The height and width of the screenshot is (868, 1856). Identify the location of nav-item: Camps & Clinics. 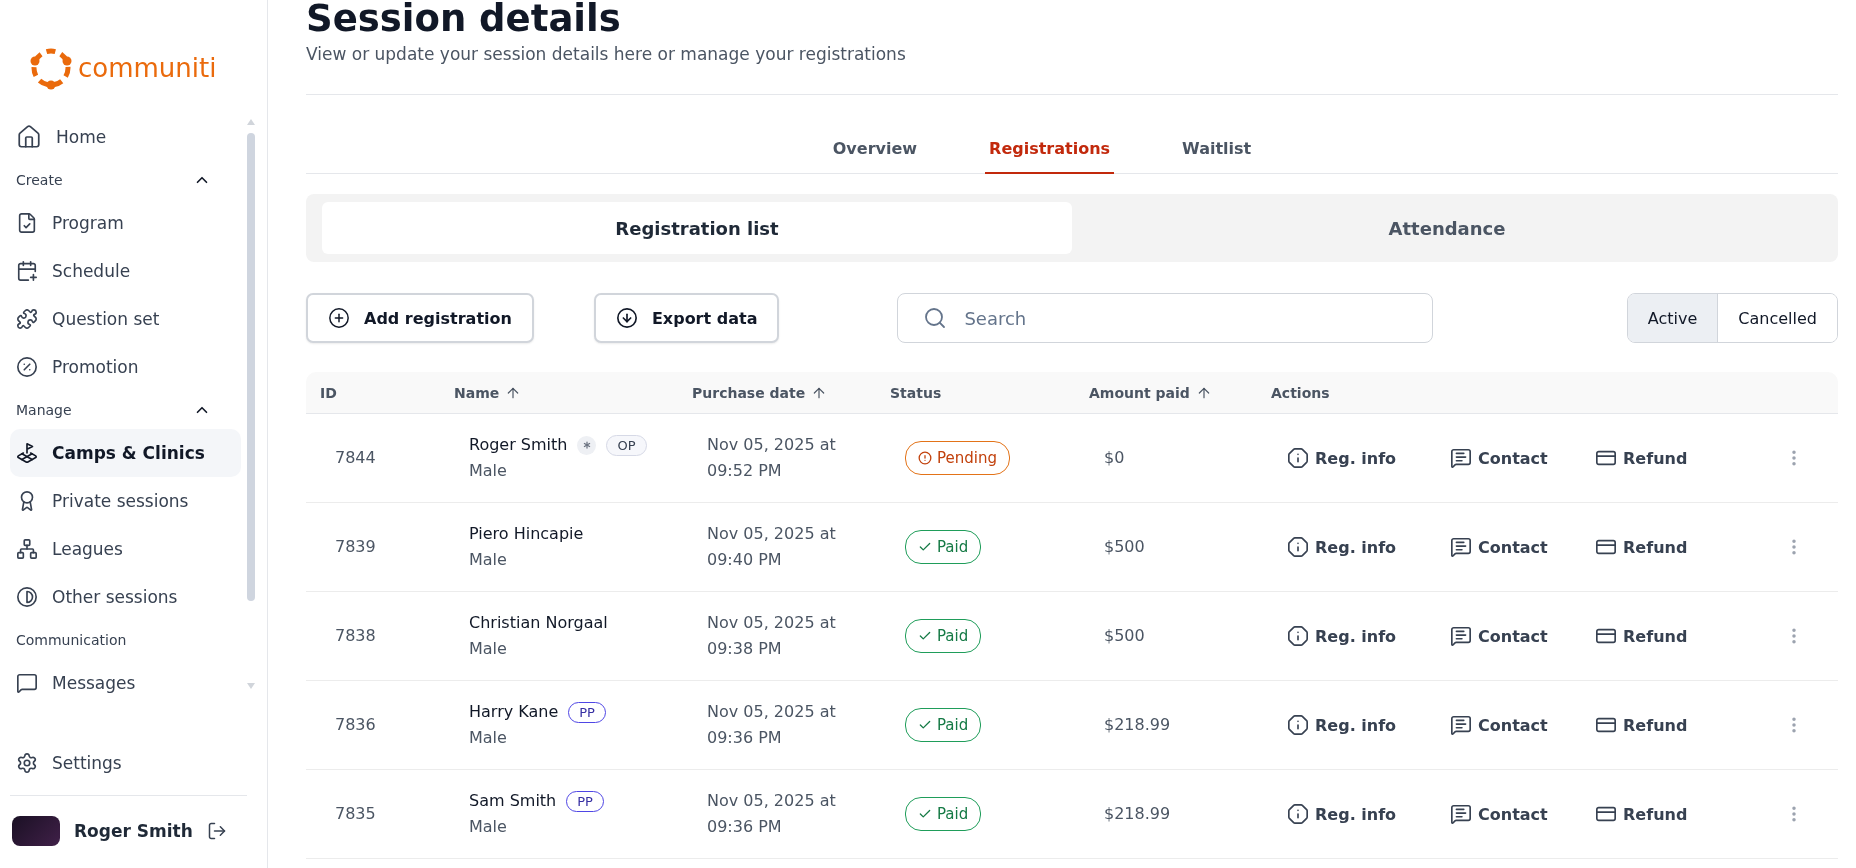
(125, 453).